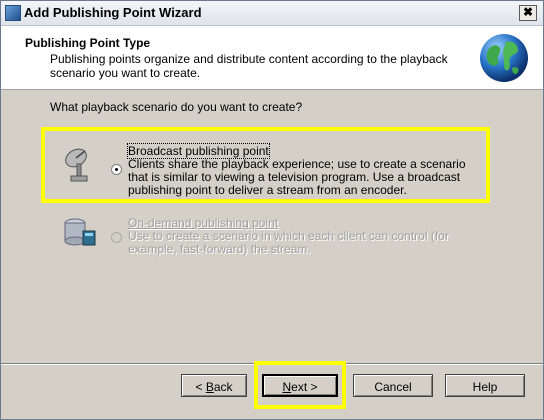 The width and height of the screenshot is (544, 420). I want to click on title-bar: Add Publishing Point Wizard ✖, so click(272, 13).